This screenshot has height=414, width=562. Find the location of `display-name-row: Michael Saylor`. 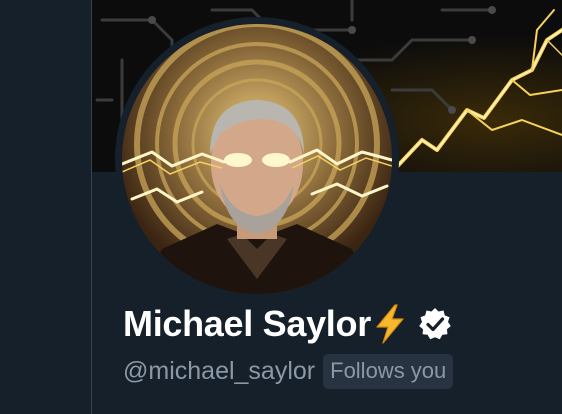

display-name-row: Michael Saylor is located at coordinates (288, 324).